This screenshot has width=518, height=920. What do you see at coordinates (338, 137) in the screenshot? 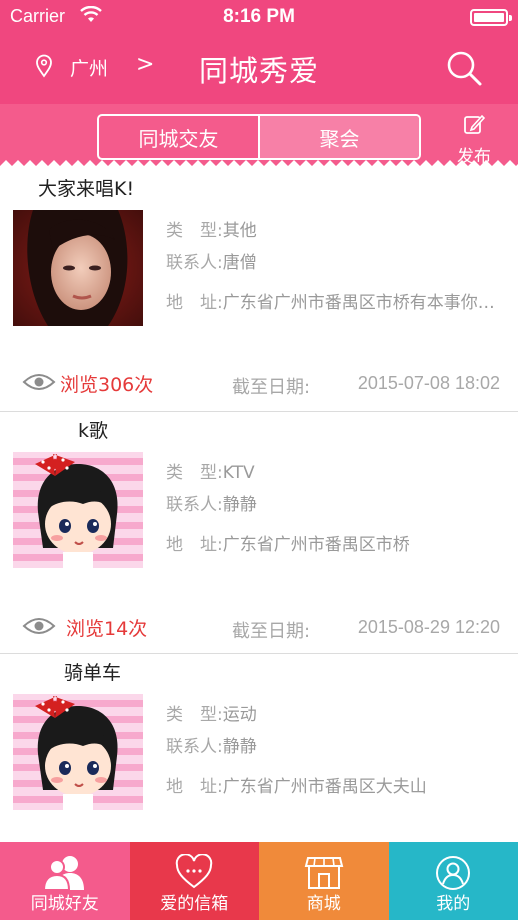
I see `tab-party: 聚会` at bounding box center [338, 137].